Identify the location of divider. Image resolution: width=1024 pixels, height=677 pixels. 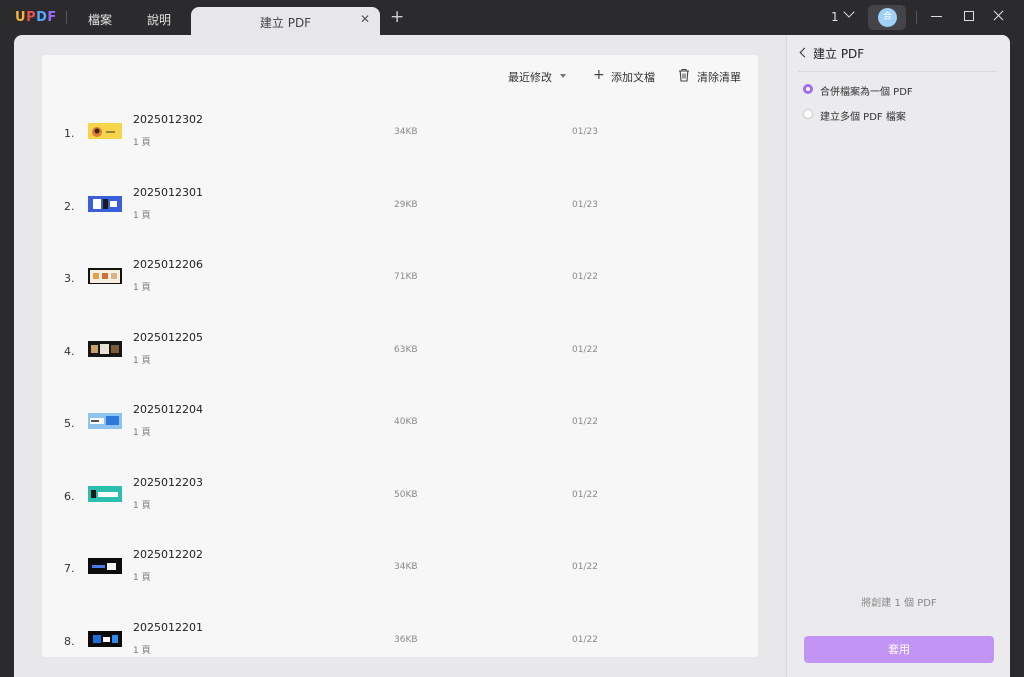
(897, 71).